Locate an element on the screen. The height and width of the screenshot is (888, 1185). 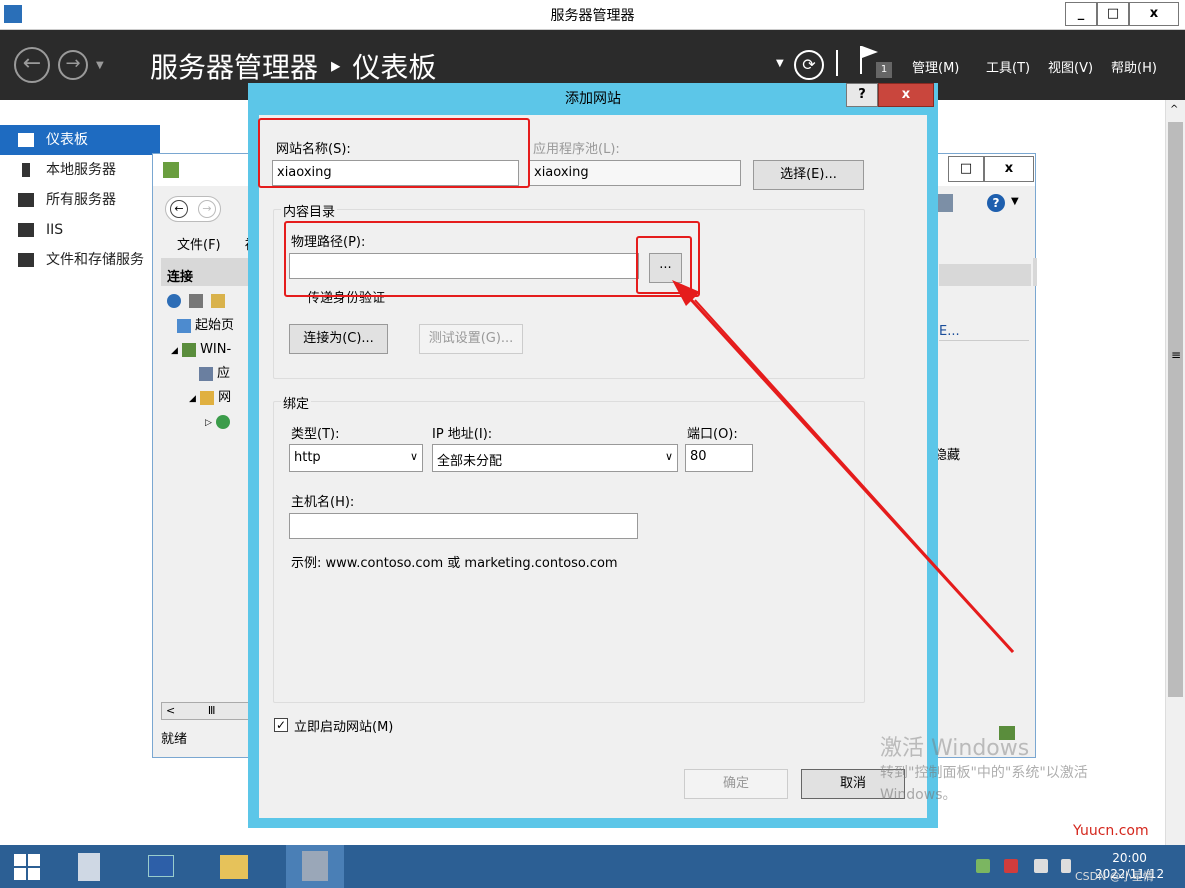
taskbar-server-manager is located at coordinates (89, 866).